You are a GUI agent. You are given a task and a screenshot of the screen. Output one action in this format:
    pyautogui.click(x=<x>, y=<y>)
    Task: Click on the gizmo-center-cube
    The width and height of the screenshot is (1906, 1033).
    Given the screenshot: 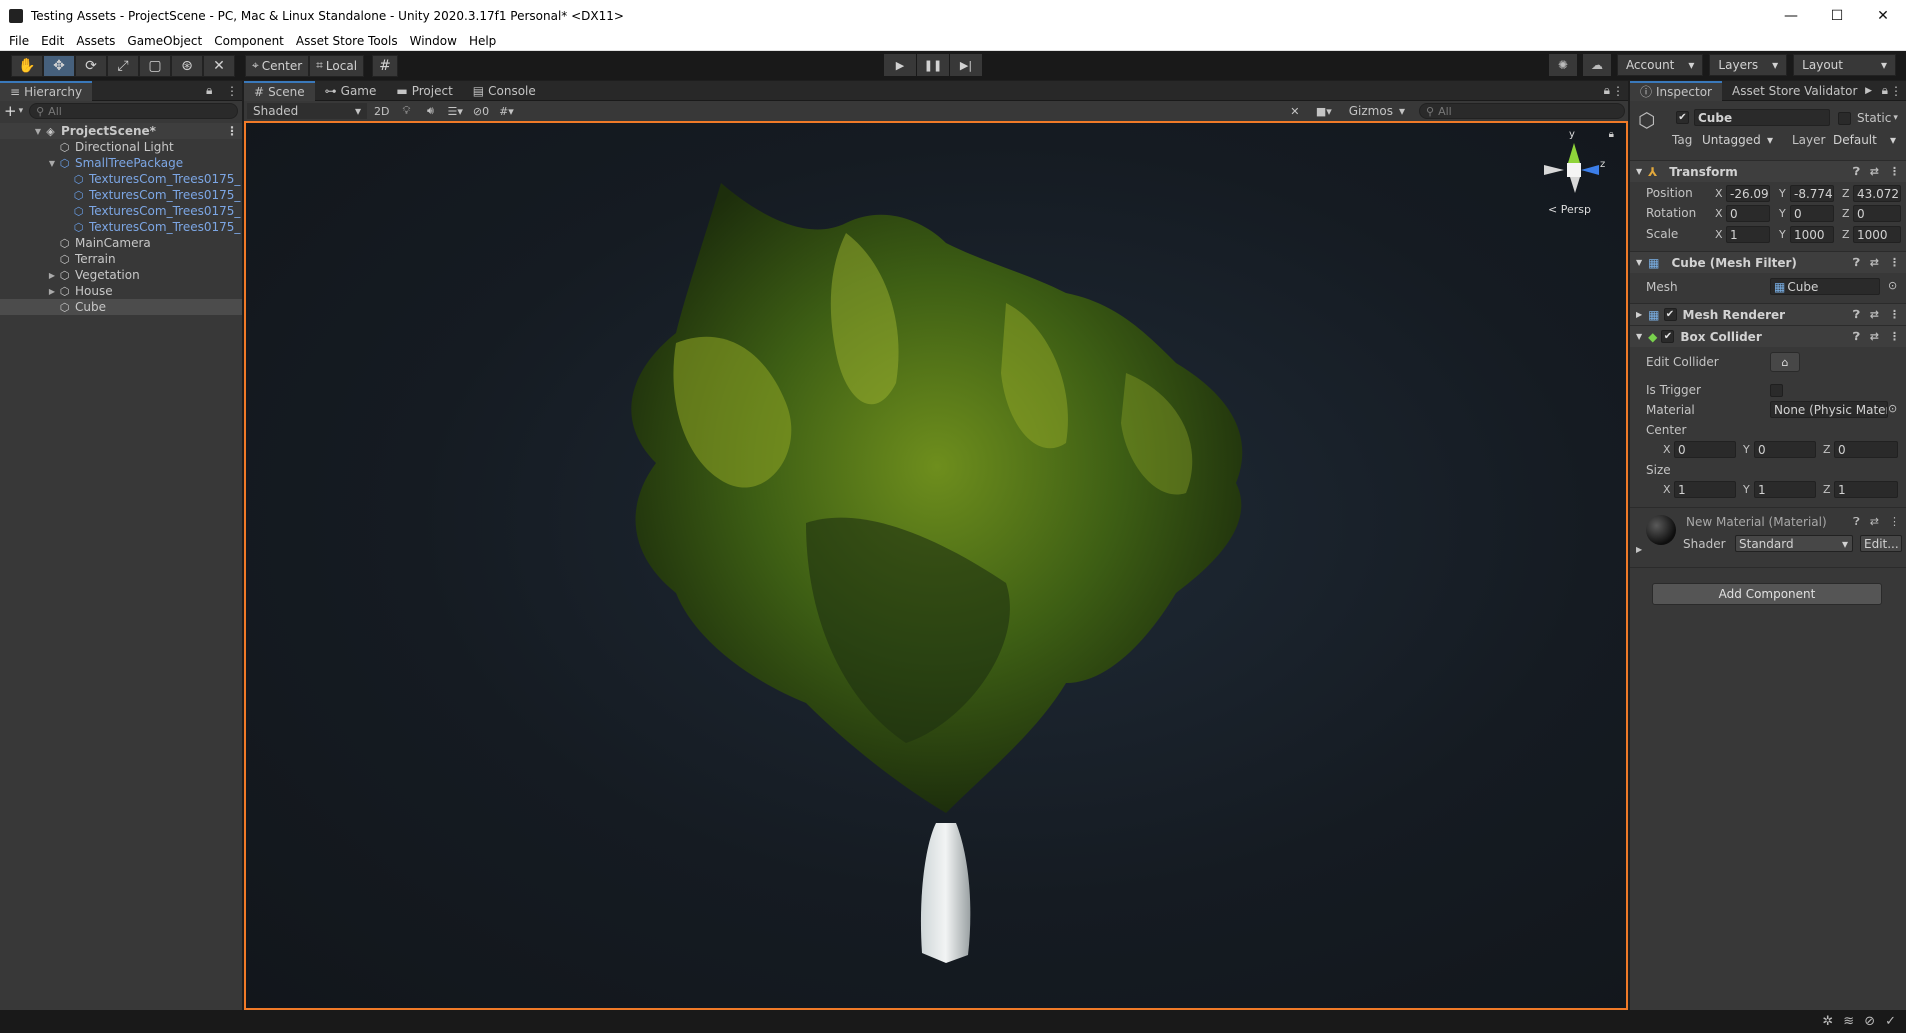 What is the action you would take?
    pyautogui.click(x=1574, y=170)
    